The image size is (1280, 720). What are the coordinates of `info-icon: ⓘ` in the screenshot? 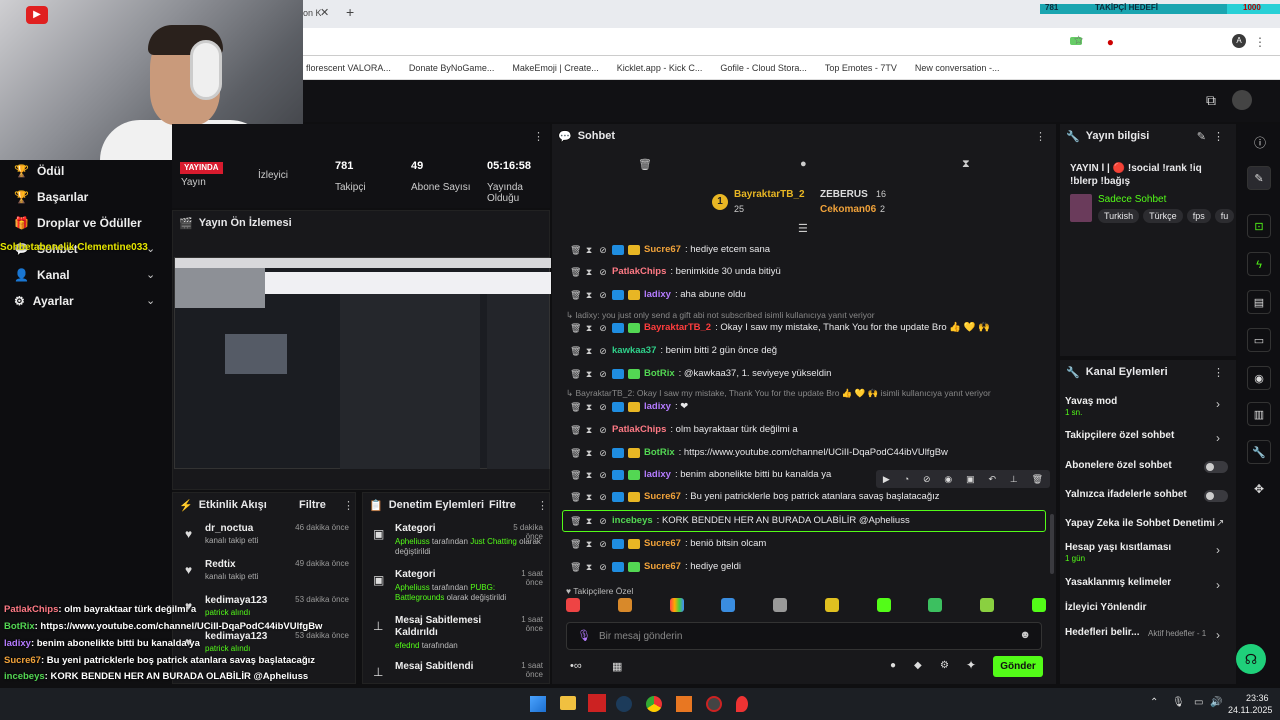 It's located at (1260, 142).